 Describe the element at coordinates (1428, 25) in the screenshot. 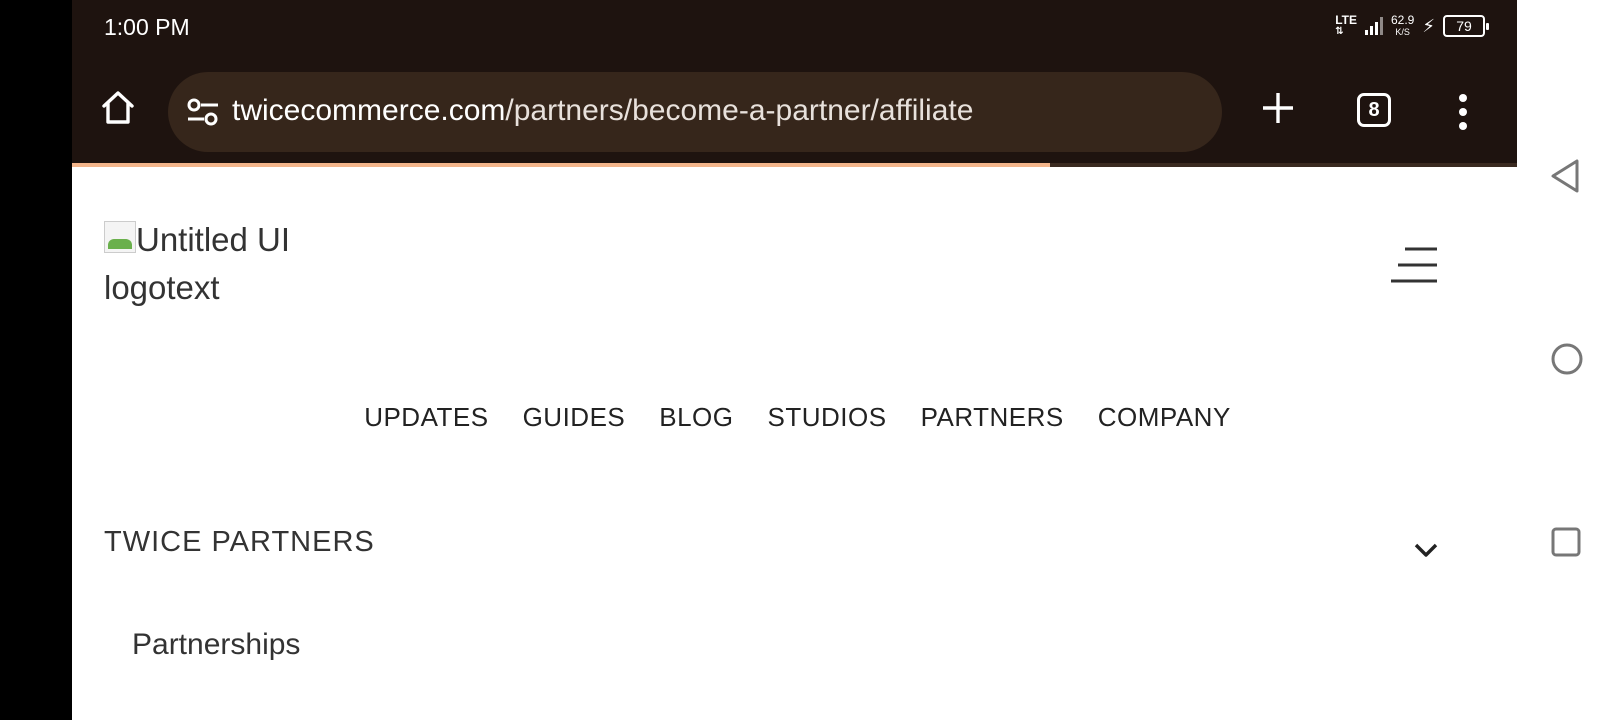

I see `charging-icon: ⚡` at that location.